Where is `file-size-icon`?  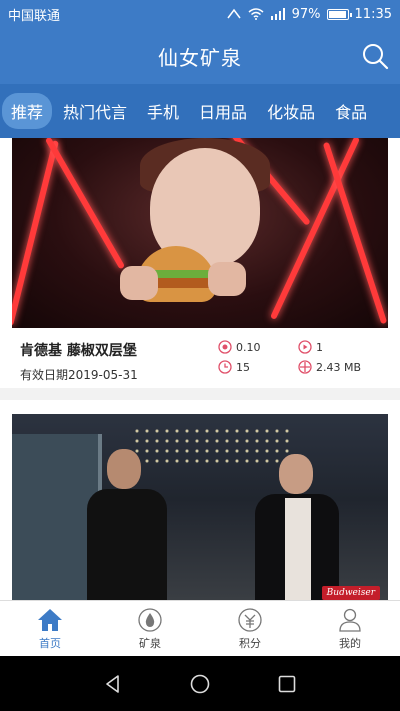
file-size-icon is located at coordinates (305, 367).